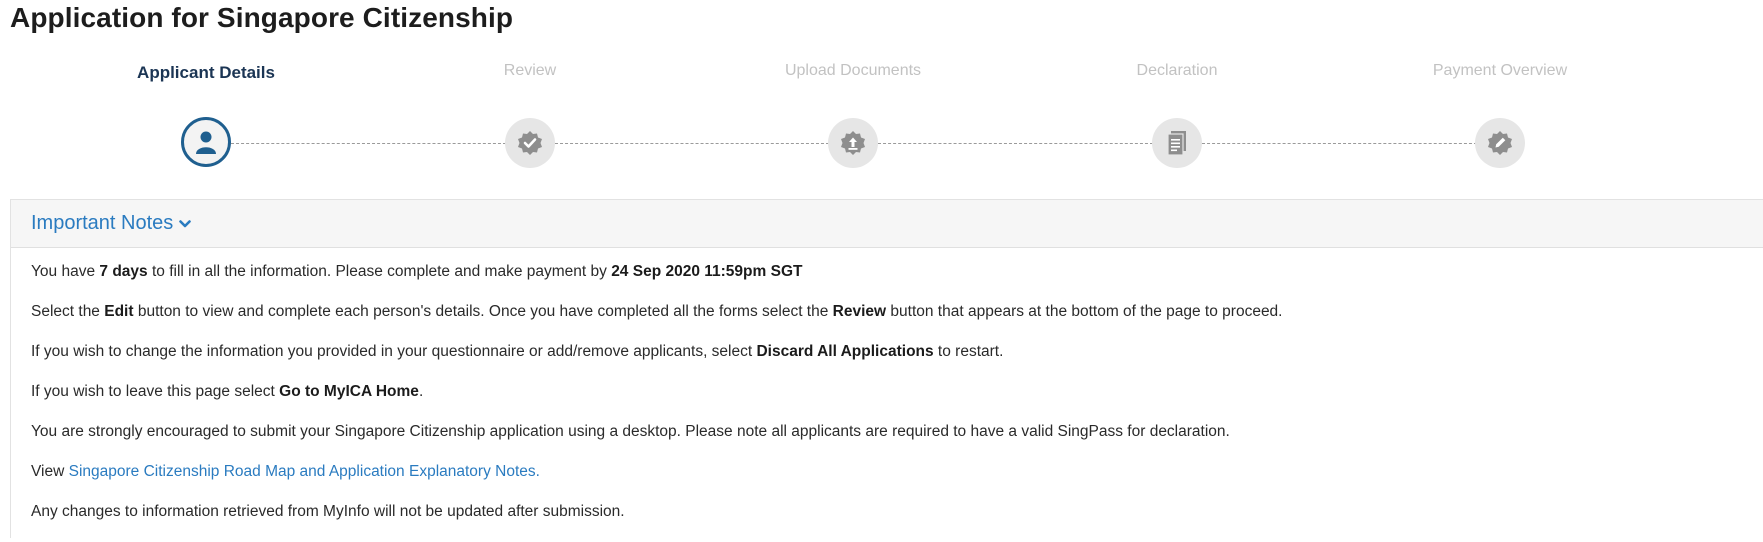 Image resolution: width=1763 pixels, height=542 pixels. I want to click on upload-badge-icon, so click(853, 143).